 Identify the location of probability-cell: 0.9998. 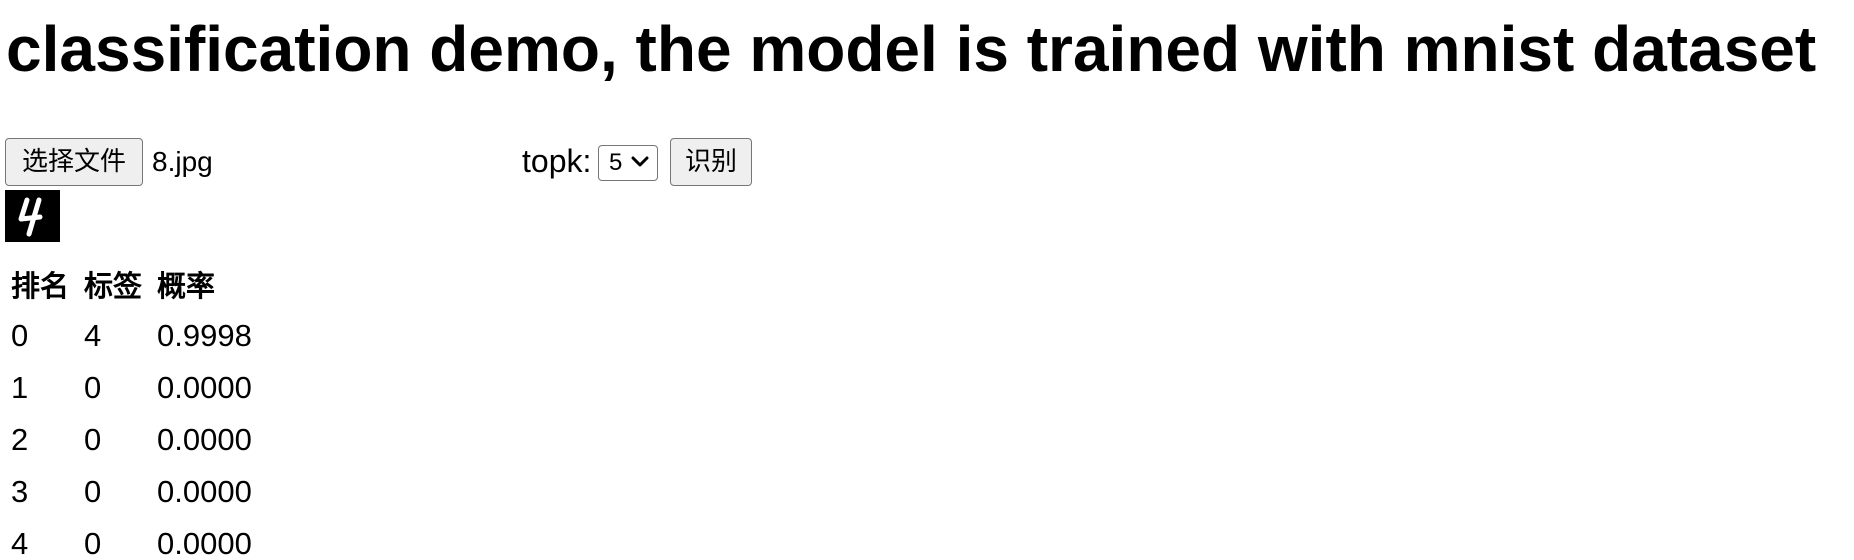
(204, 335).